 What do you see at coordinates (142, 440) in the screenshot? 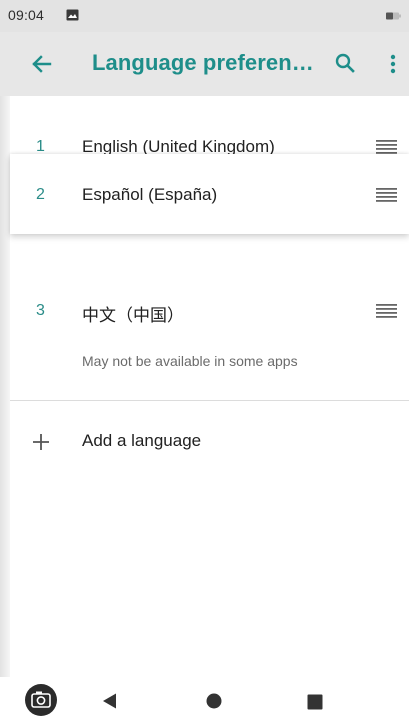
I see `add-language-label: Add a language` at bounding box center [142, 440].